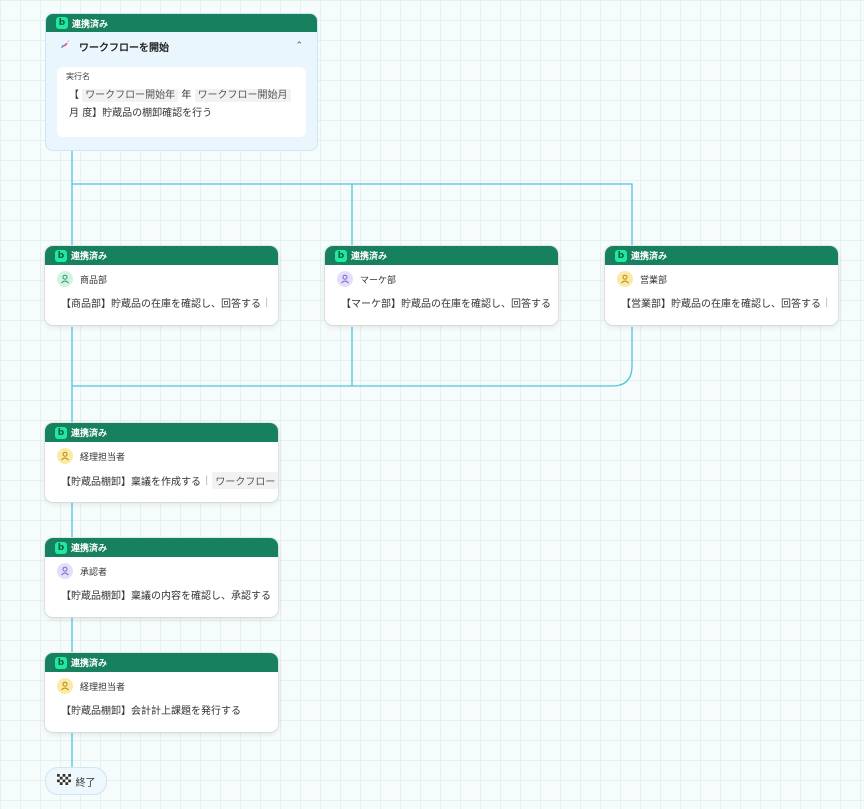 The width and height of the screenshot is (864, 809). Describe the element at coordinates (147, 113) in the screenshot. I see `name-text: 度】貯蔵品の棚卸確認を行う` at that location.